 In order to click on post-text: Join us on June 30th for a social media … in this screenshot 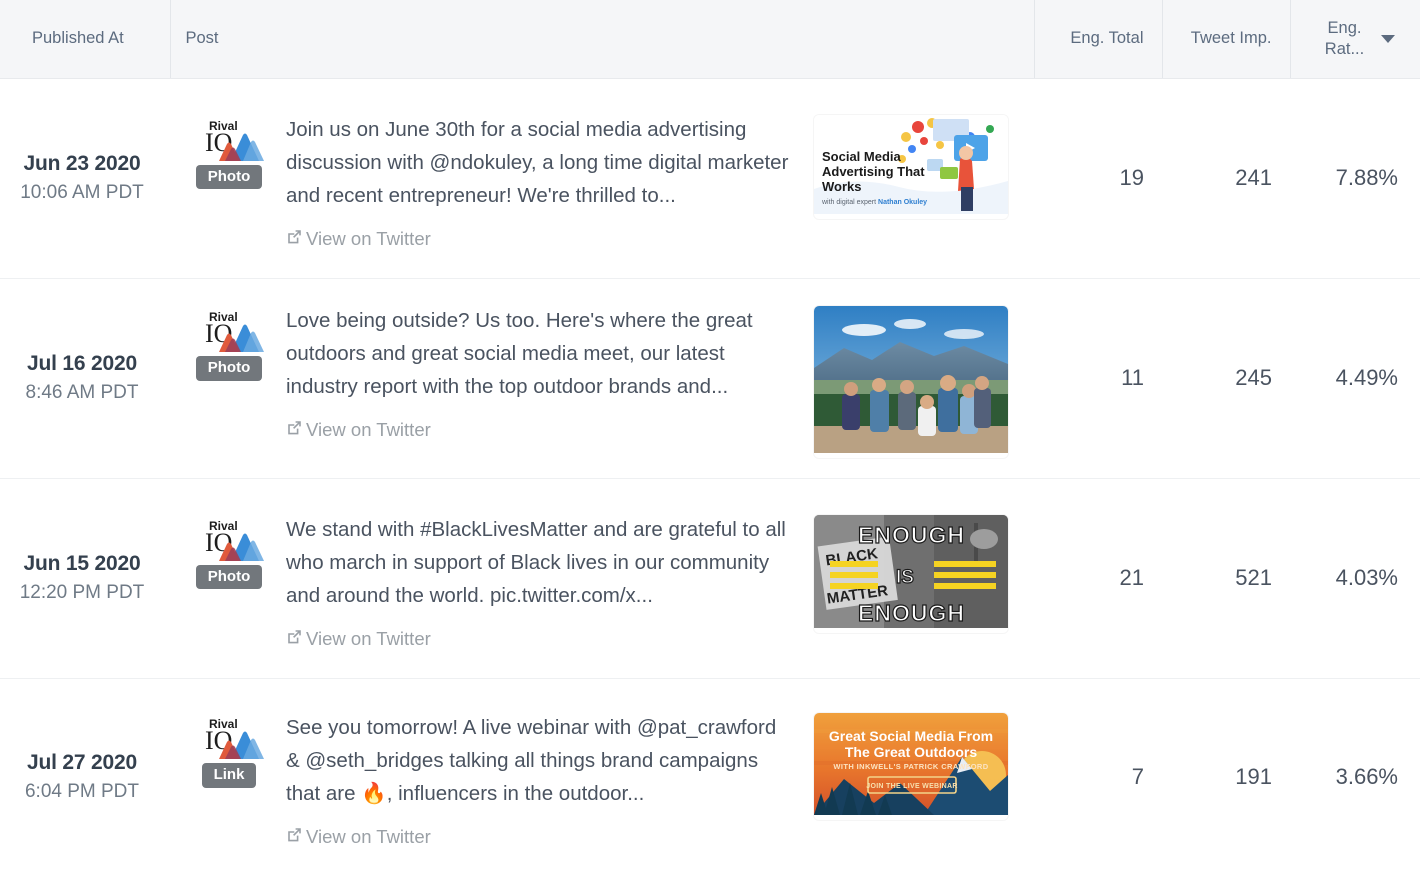, I will do `click(537, 162)`.